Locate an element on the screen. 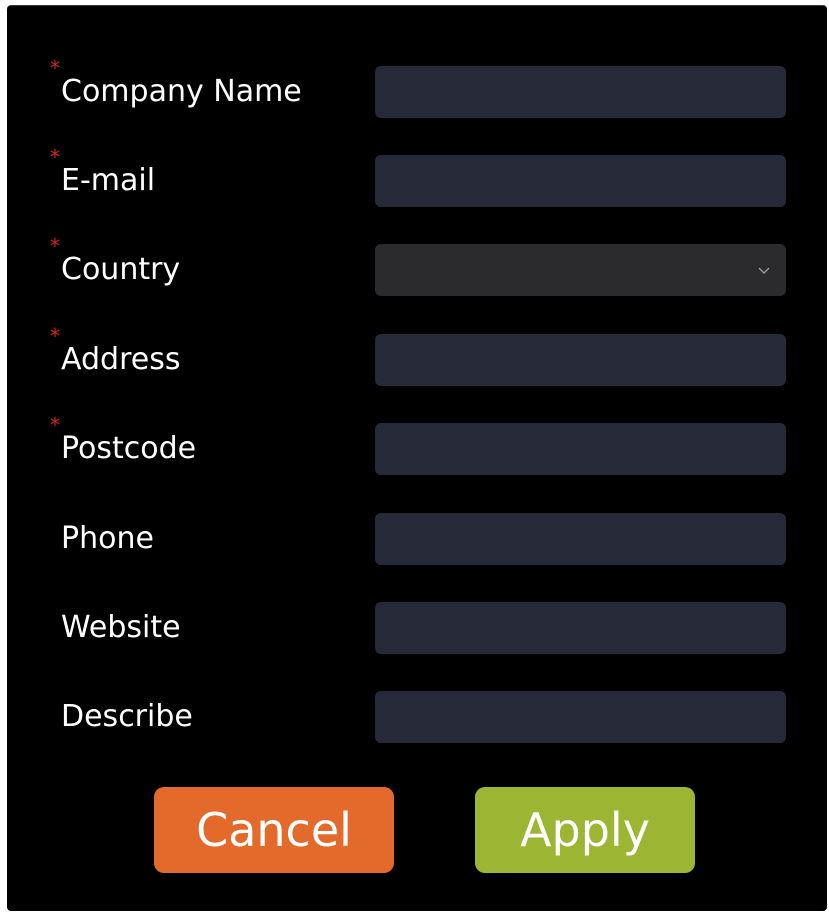 The height and width of the screenshot is (913, 829). website-label: Website is located at coordinates (121, 627).